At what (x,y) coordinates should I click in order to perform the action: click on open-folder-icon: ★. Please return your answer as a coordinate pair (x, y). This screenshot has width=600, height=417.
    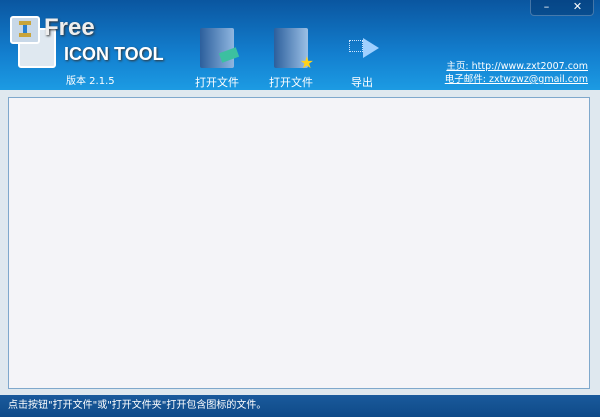
    Looking at the image, I should click on (294, 50).